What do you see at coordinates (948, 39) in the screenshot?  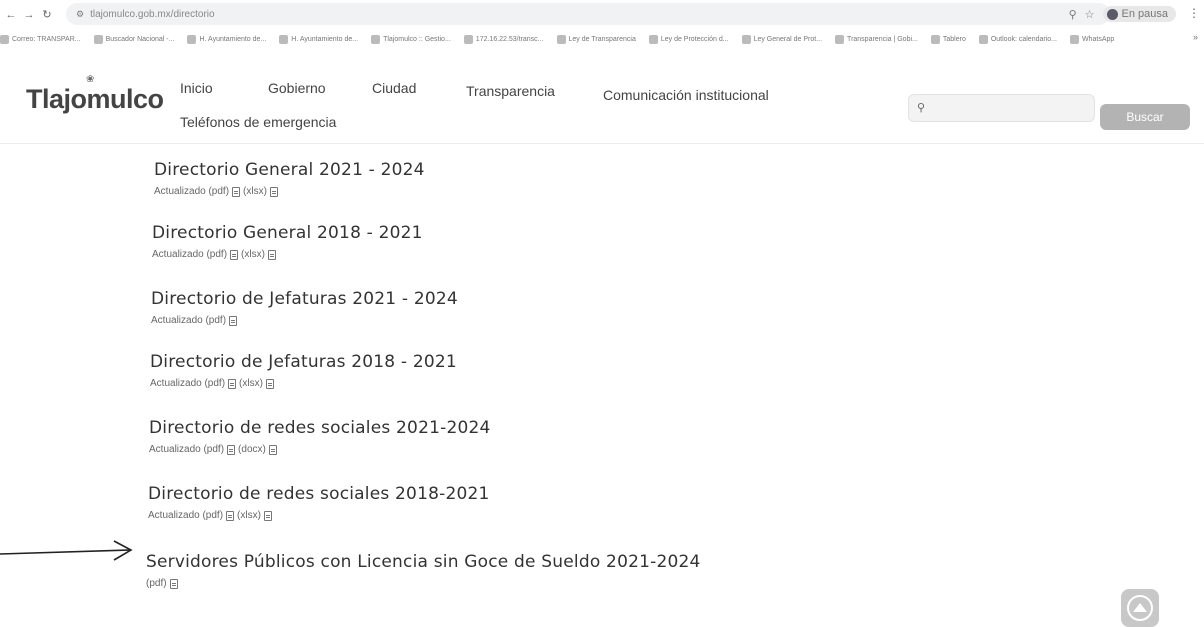 I see `bookmark-item: Tablero` at bounding box center [948, 39].